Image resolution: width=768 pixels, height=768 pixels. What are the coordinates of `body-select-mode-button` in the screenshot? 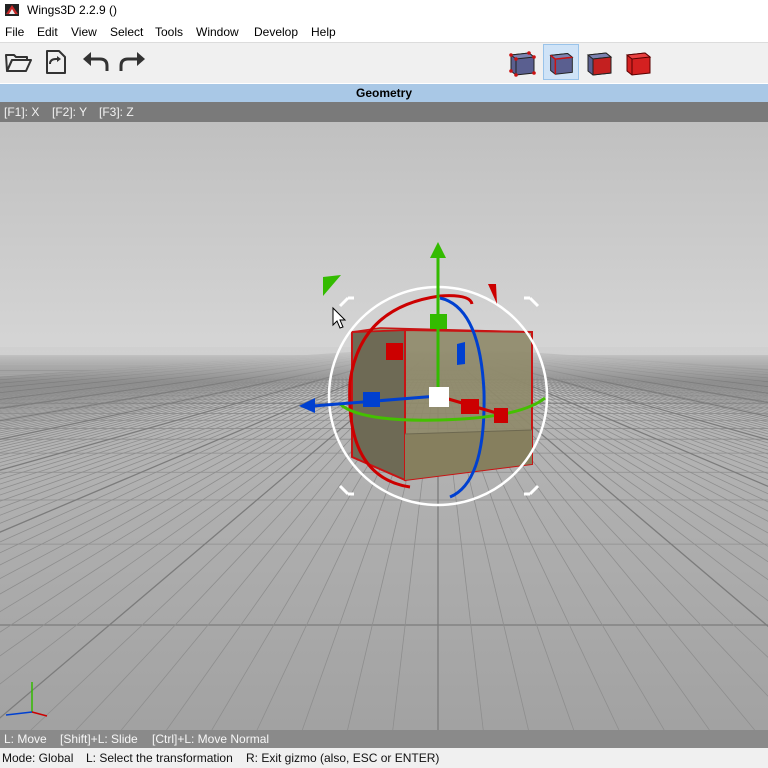 It's located at (638, 62).